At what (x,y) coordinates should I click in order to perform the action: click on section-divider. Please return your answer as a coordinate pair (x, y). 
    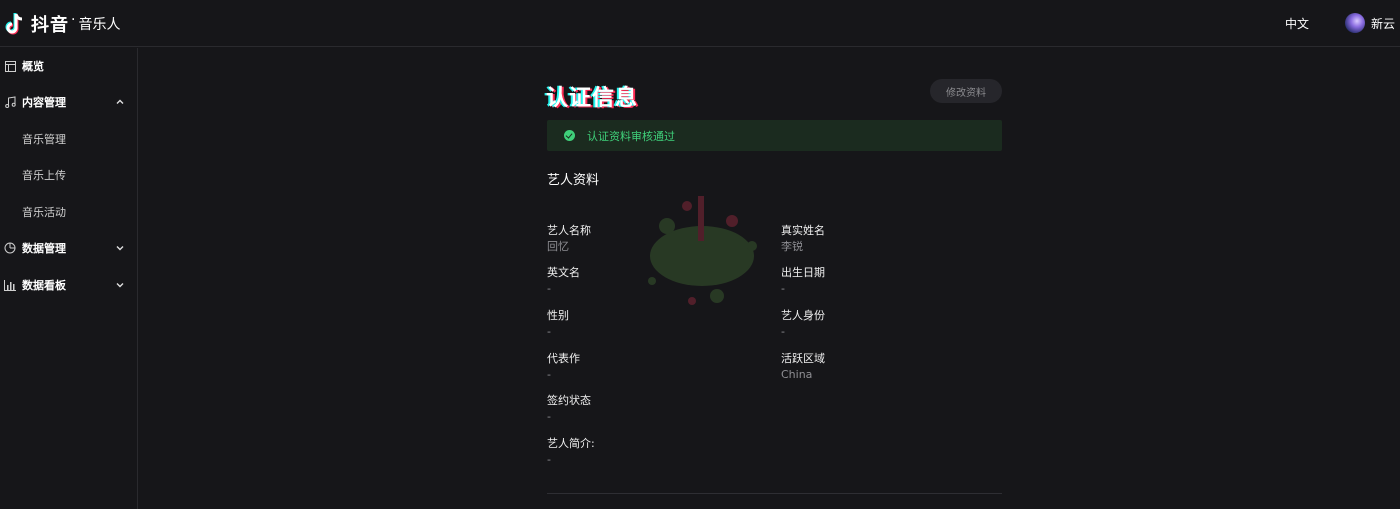
    Looking at the image, I should click on (774, 493).